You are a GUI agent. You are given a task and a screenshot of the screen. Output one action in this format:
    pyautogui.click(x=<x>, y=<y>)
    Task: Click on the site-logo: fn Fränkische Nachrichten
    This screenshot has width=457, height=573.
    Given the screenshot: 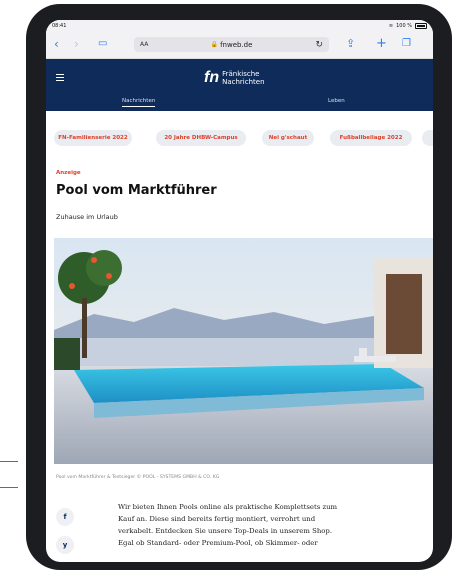 What is the action you would take?
    pyautogui.click(x=234, y=78)
    